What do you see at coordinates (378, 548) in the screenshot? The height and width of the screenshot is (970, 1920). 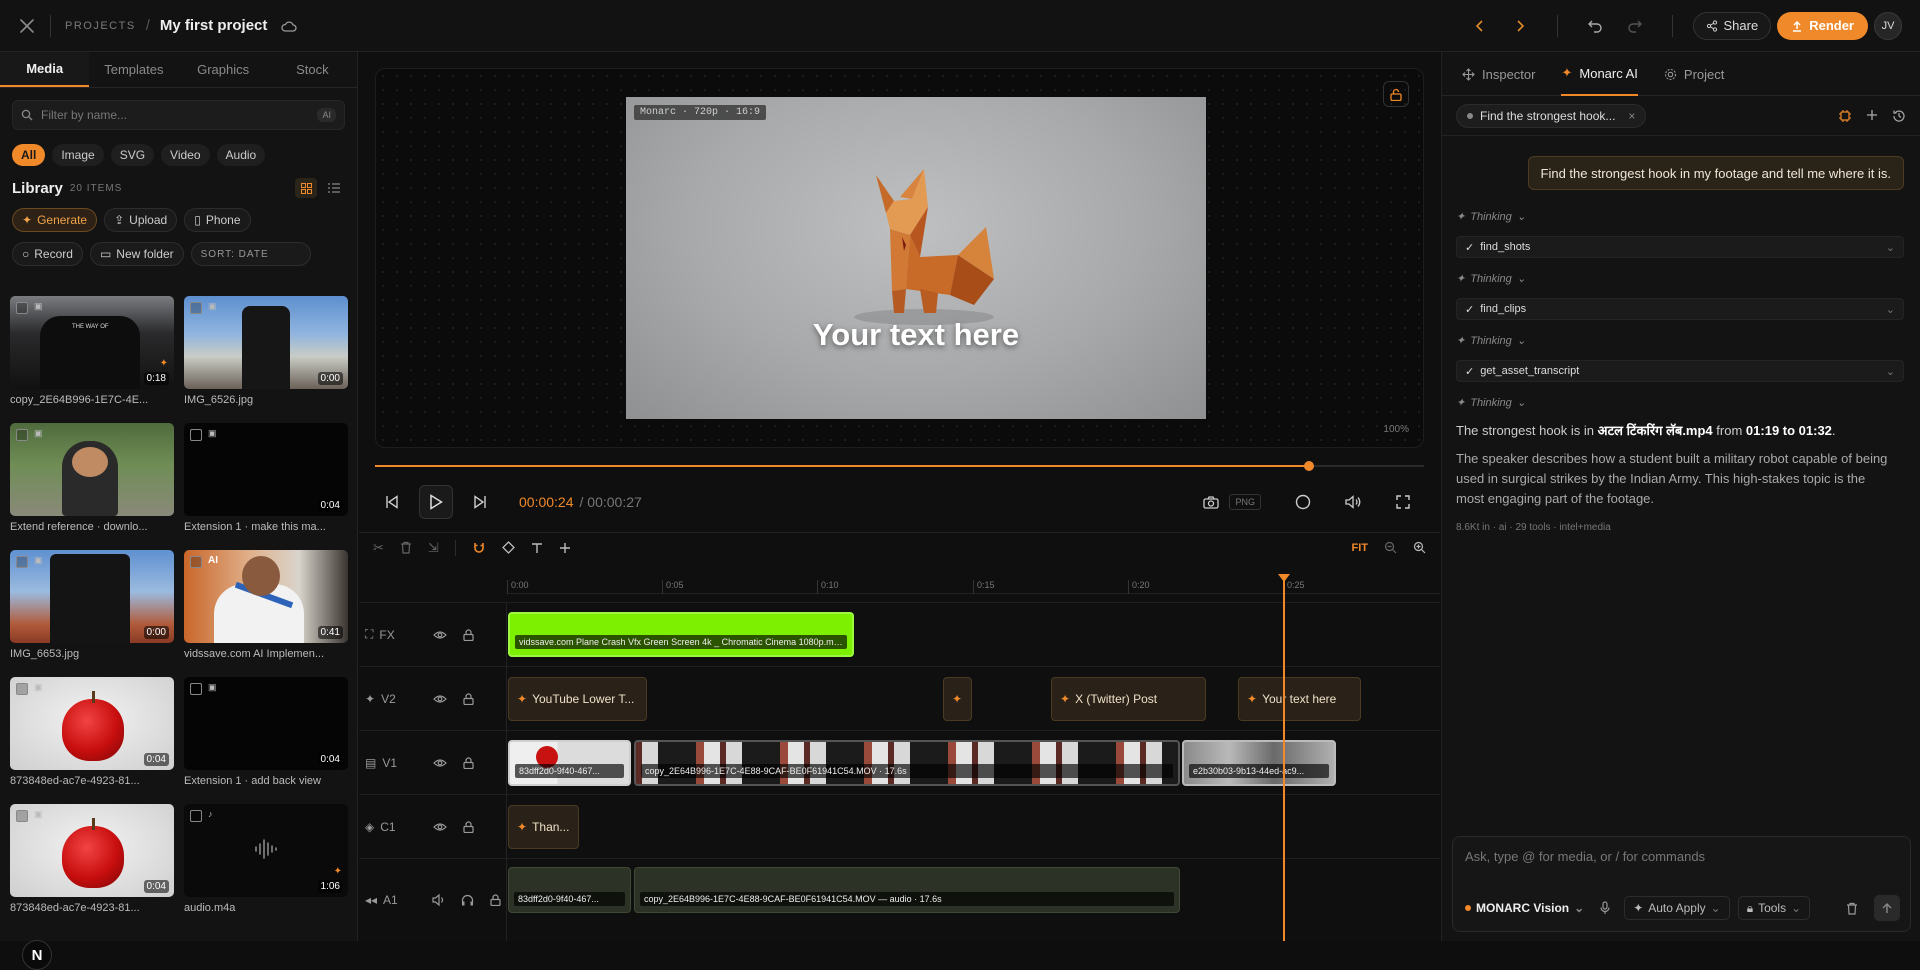 I see `scissors-icon: ✂` at bounding box center [378, 548].